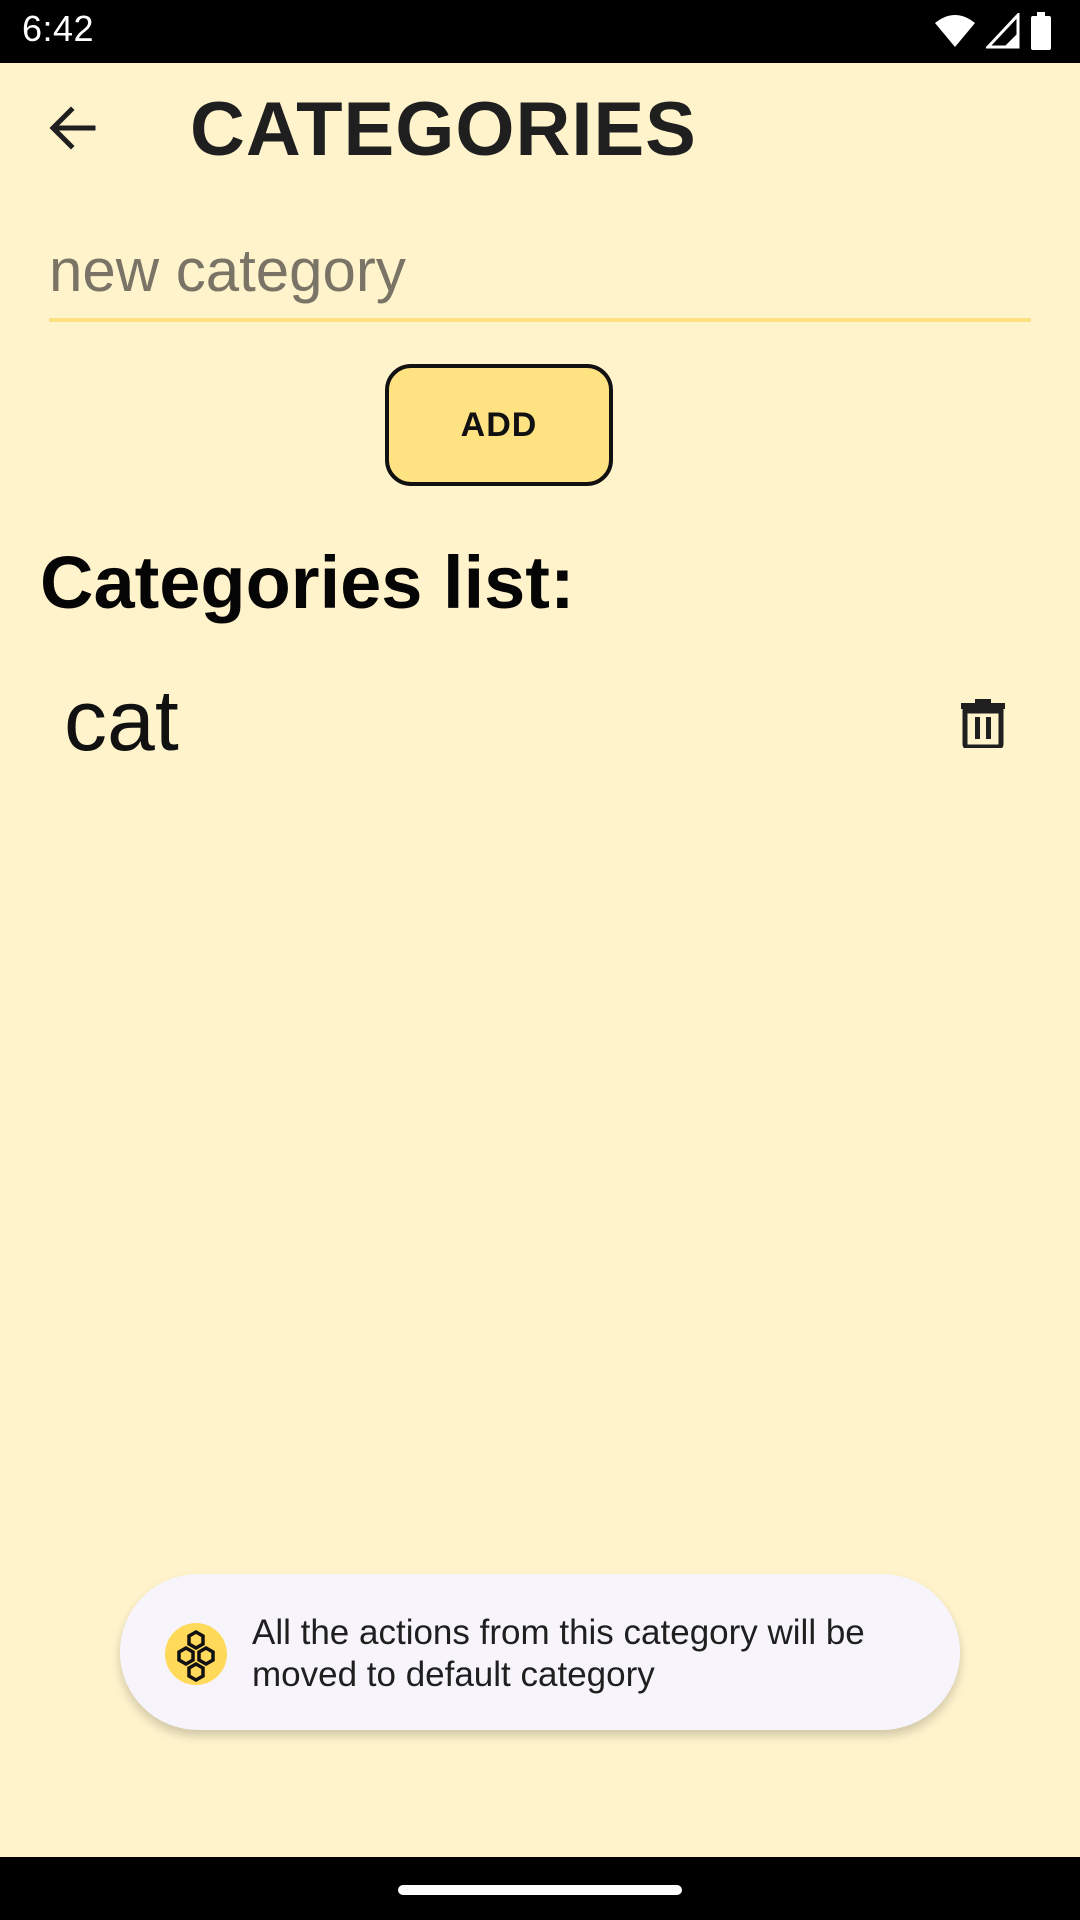  I want to click on new-category-input, so click(540, 270).